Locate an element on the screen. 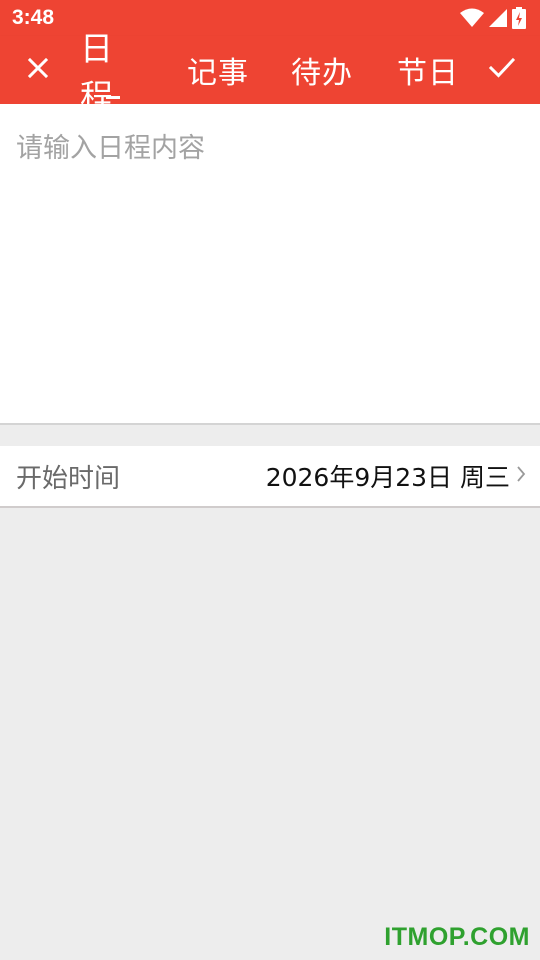 The image size is (540, 960). status-time: 3:48 is located at coordinates (33, 17).